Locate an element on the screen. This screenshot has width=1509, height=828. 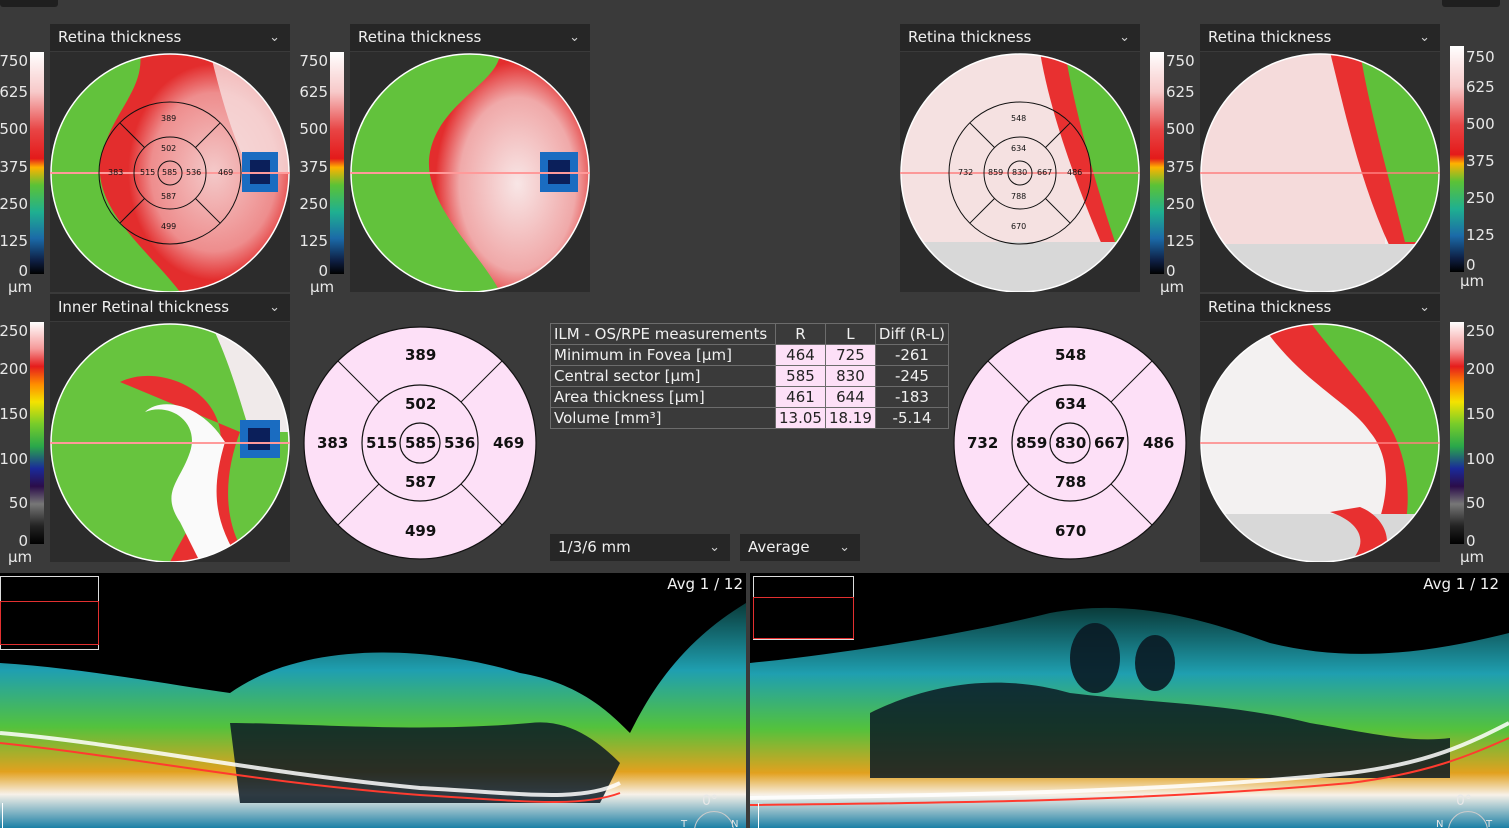
header-cell: Diff (R-L) is located at coordinates (912, 334).